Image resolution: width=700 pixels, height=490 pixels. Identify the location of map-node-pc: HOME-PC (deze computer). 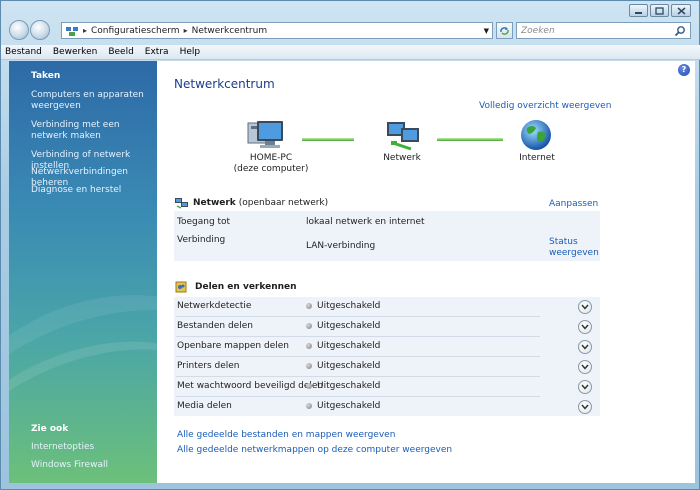
(271, 164).